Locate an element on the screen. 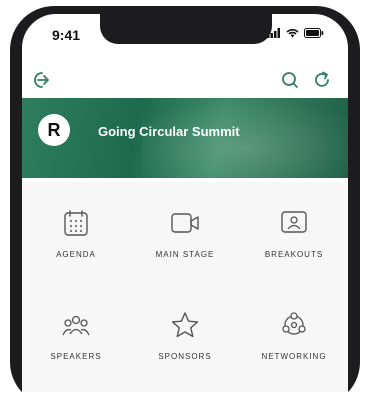  tile-speakers: SPEAKERS is located at coordinates (76, 337).